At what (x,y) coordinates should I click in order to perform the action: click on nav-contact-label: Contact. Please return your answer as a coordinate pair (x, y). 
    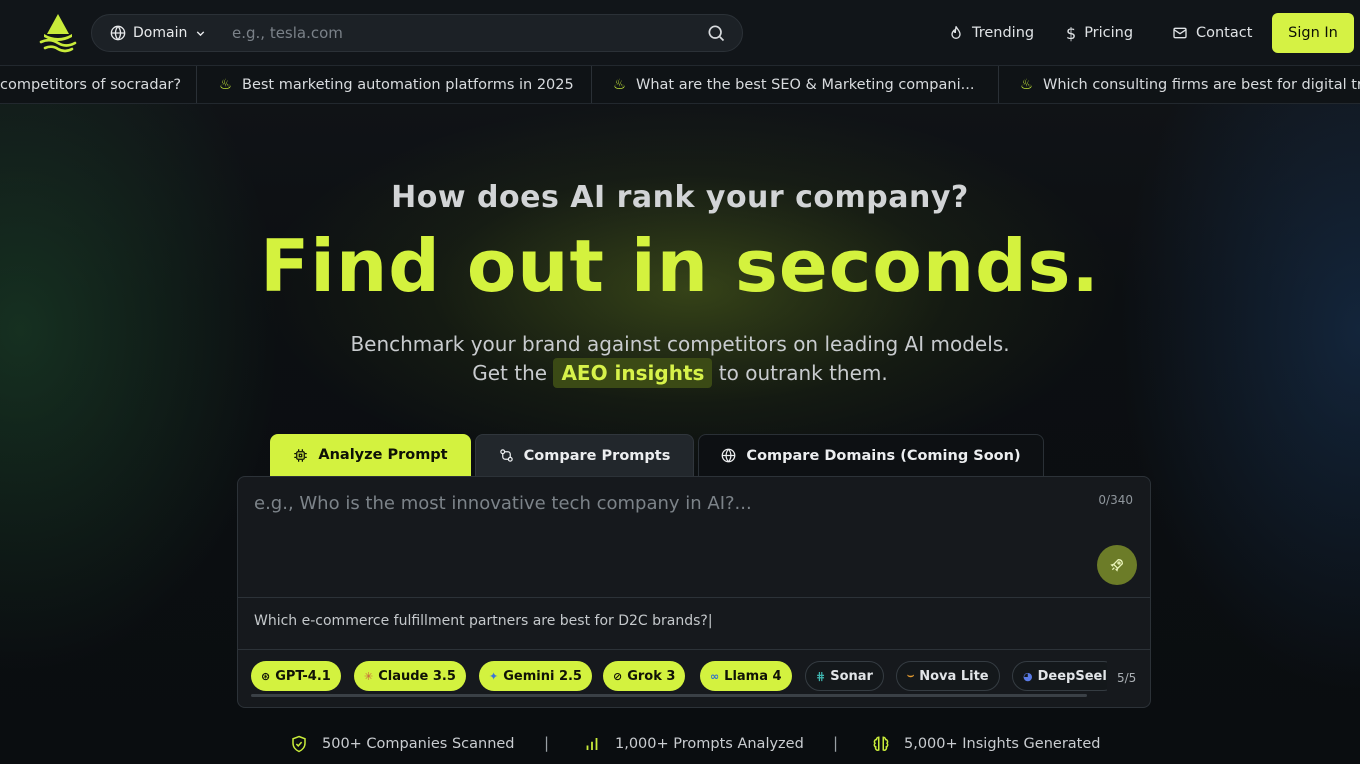
    Looking at the image, I should click on (1224, 33).